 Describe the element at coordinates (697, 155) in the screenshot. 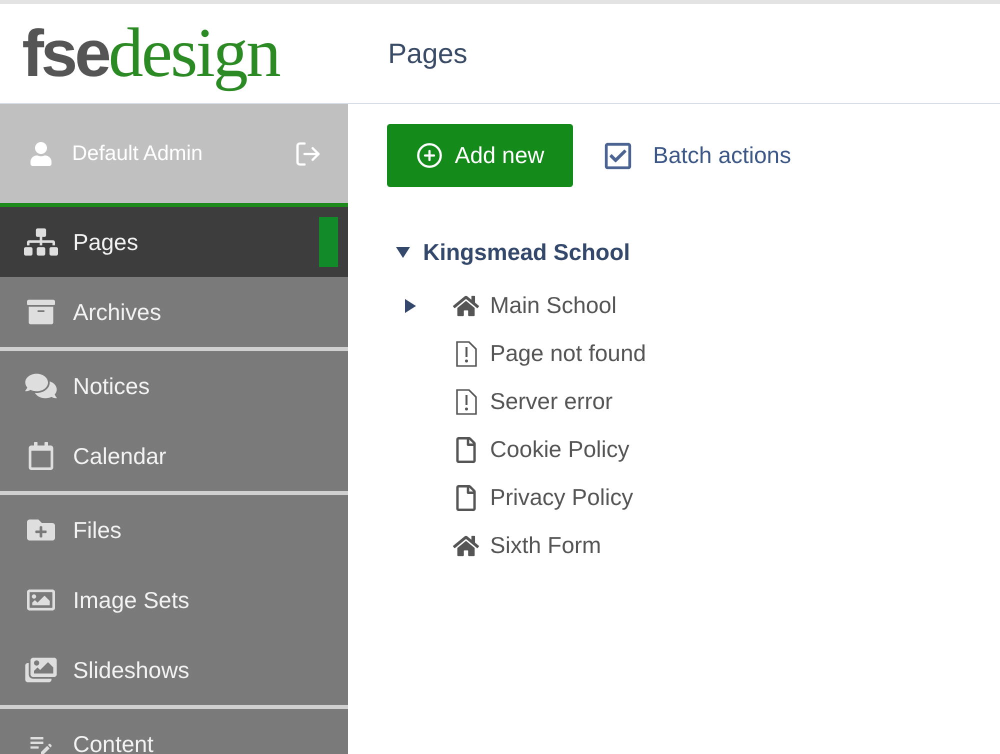

I see `batch-actions-button: Batch actions` at that location.